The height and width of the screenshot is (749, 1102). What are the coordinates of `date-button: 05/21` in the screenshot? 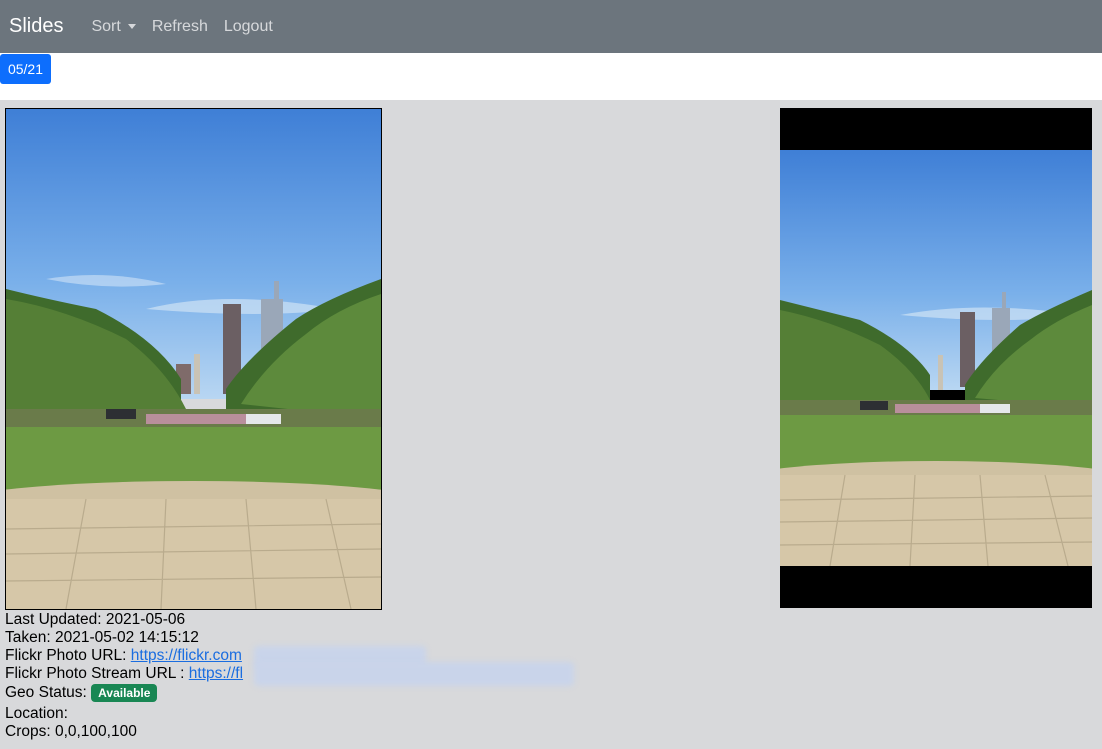 It's located at (25, 69).